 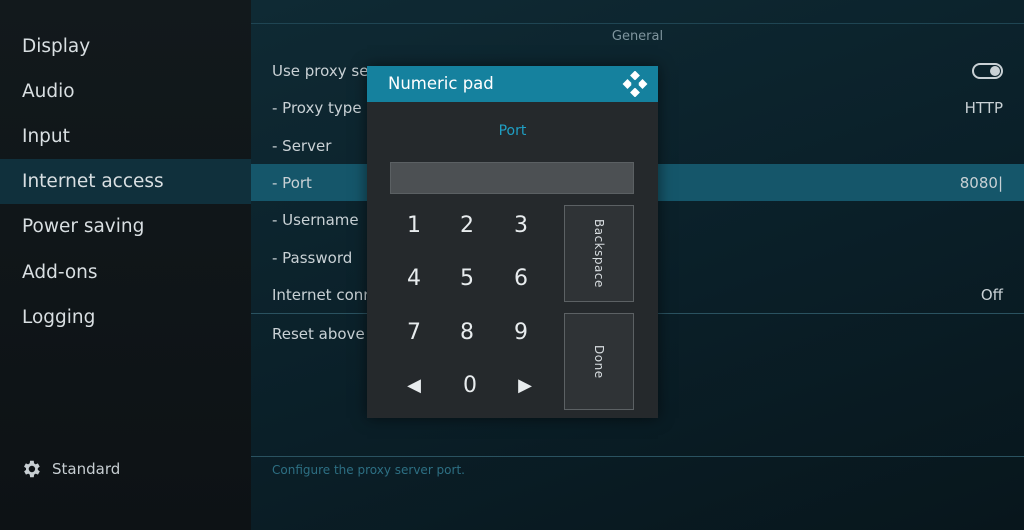 What do you see at coordinates (414, 386) in the screenshot?
I see `cursor-left-button: ◀` at bounding box center [414, 386].